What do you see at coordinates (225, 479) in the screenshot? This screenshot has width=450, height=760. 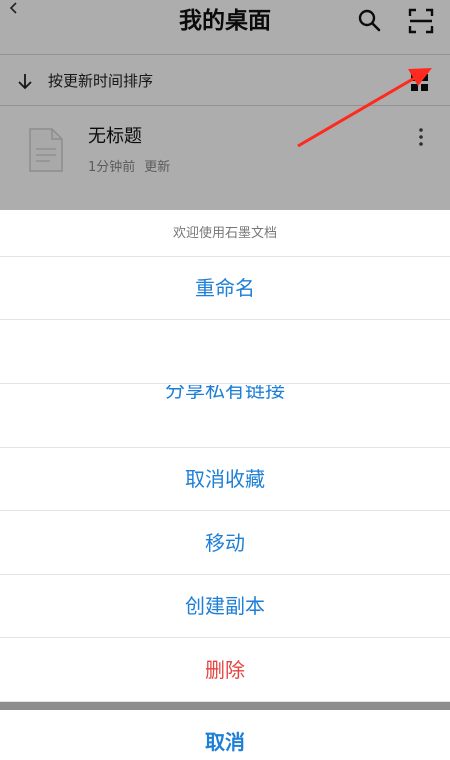 I see `unfavorite-button: 取消收藏` at bounding box center [225, 479].